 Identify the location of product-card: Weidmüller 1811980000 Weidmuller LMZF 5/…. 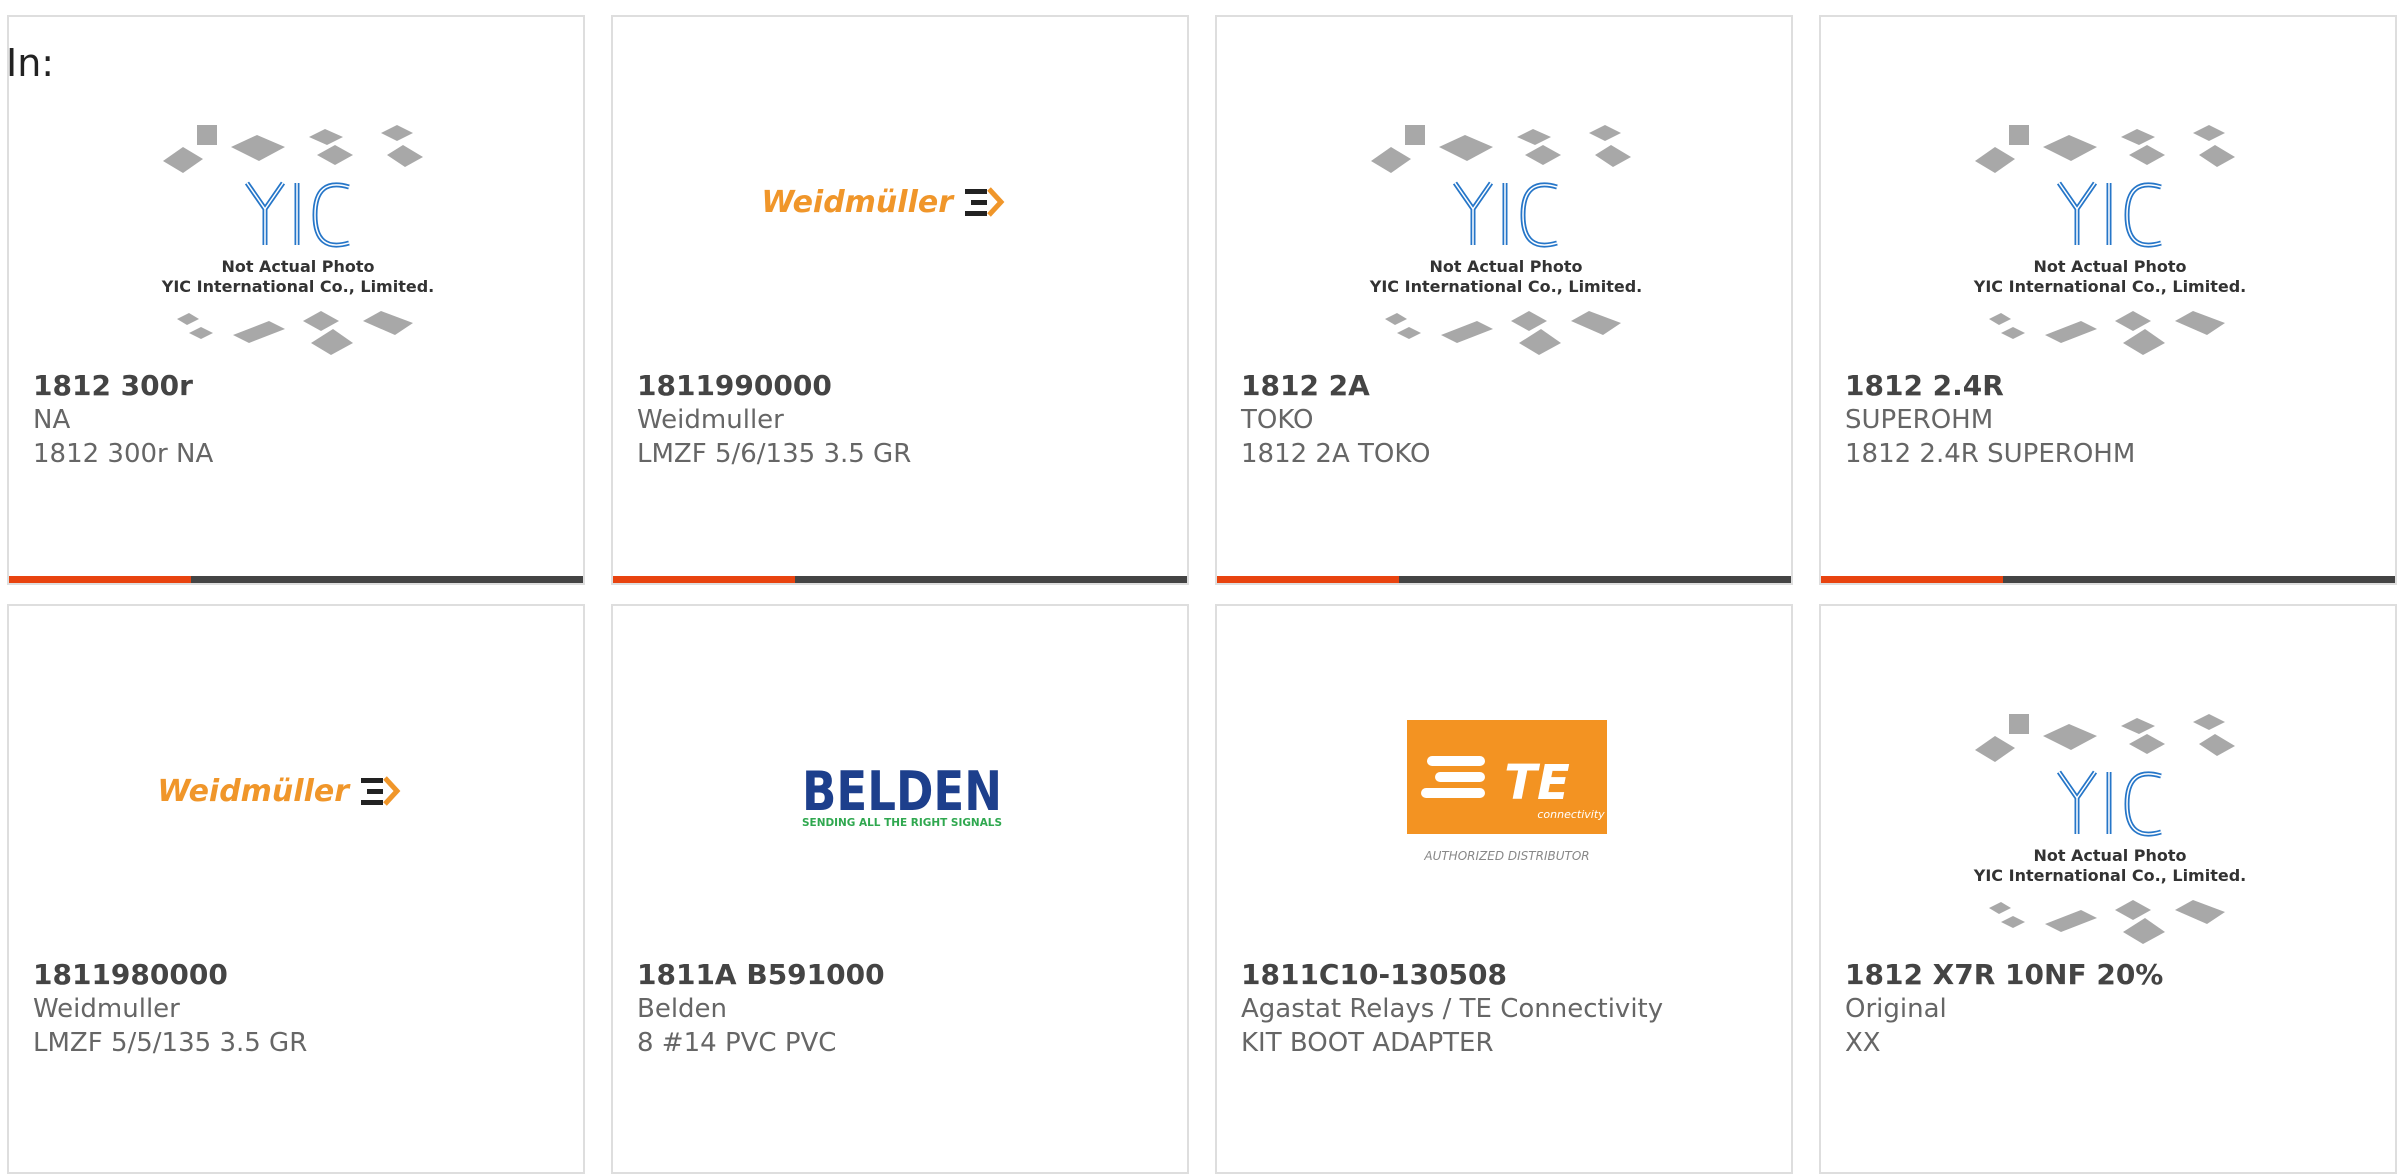
(296, 889).